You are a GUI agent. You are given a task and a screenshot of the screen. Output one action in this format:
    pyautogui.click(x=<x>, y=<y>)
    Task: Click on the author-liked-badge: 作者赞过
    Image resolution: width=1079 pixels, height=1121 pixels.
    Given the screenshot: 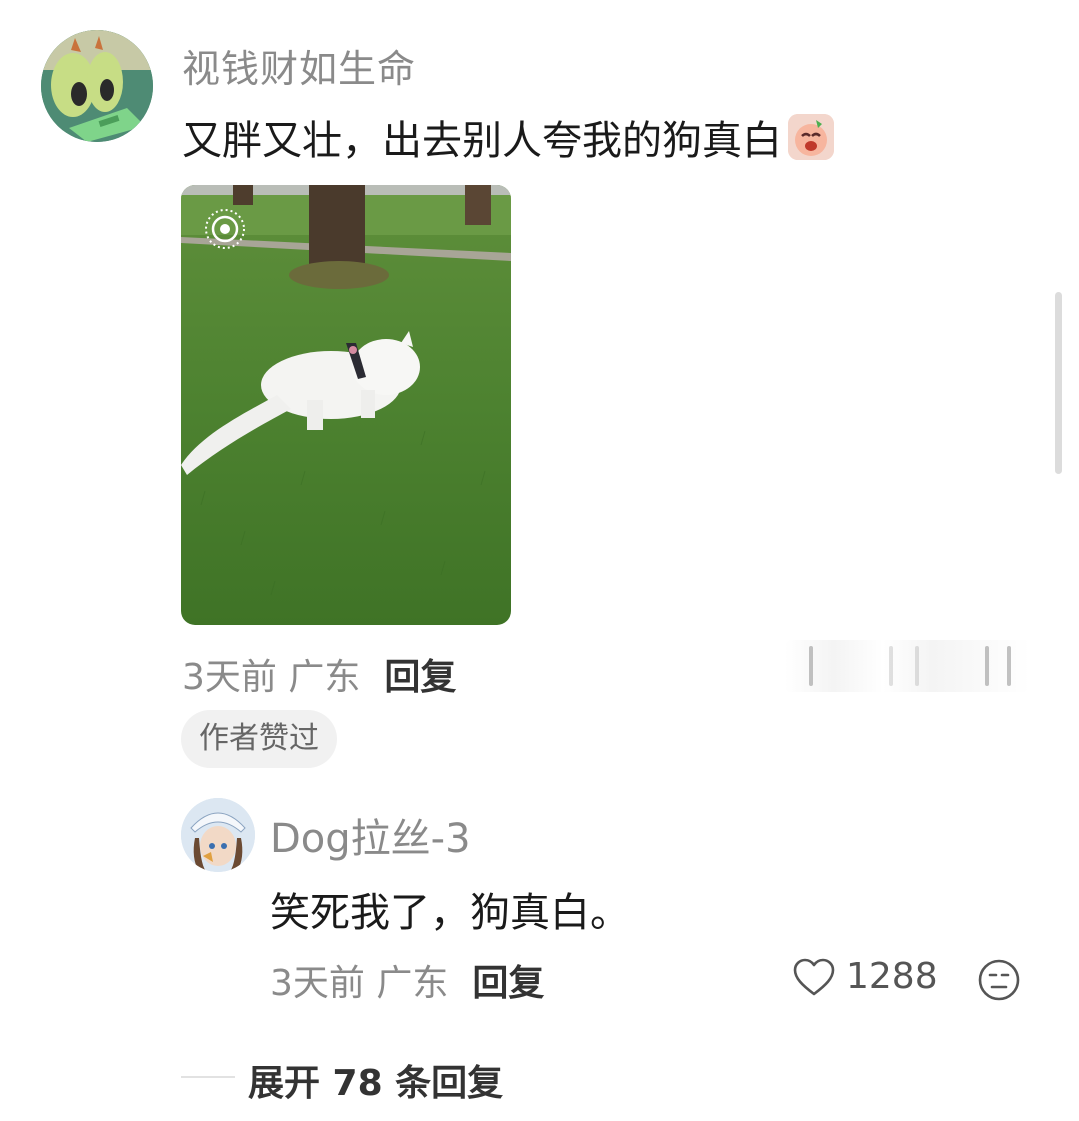 What is the action you would take?
    pyautogui.click(x=259, y=739)
    